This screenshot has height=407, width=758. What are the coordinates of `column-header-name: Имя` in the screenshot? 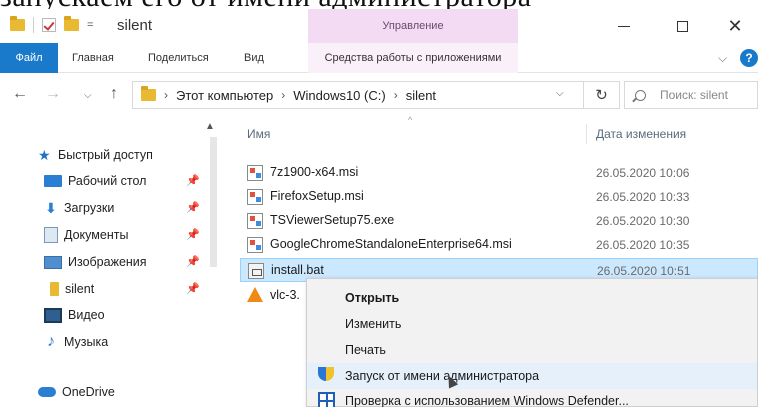 It's located at (258, 134).